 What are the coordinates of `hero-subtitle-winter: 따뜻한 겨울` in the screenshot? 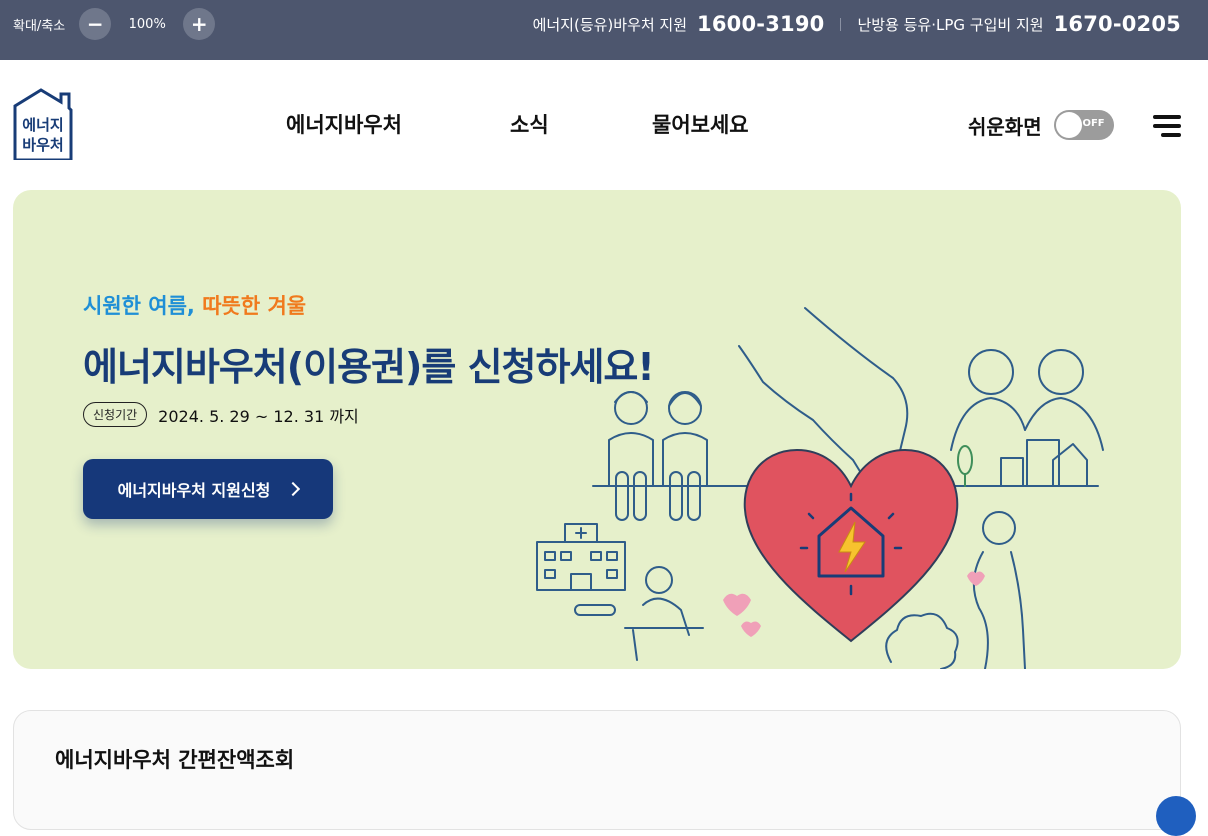 It's located at (254, 306).